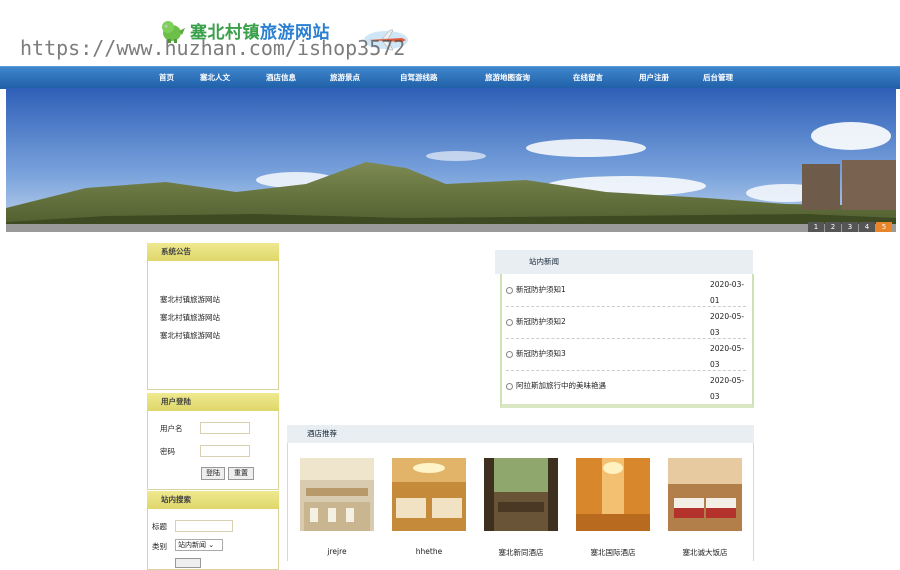 Image resolution: width=900 pixels, height=570 pixels. Describe the element at coordinates (556, 385) in the screenshot. I see `news-item-link: 阿拉斯加旅行中的美味艳遇` at that location.